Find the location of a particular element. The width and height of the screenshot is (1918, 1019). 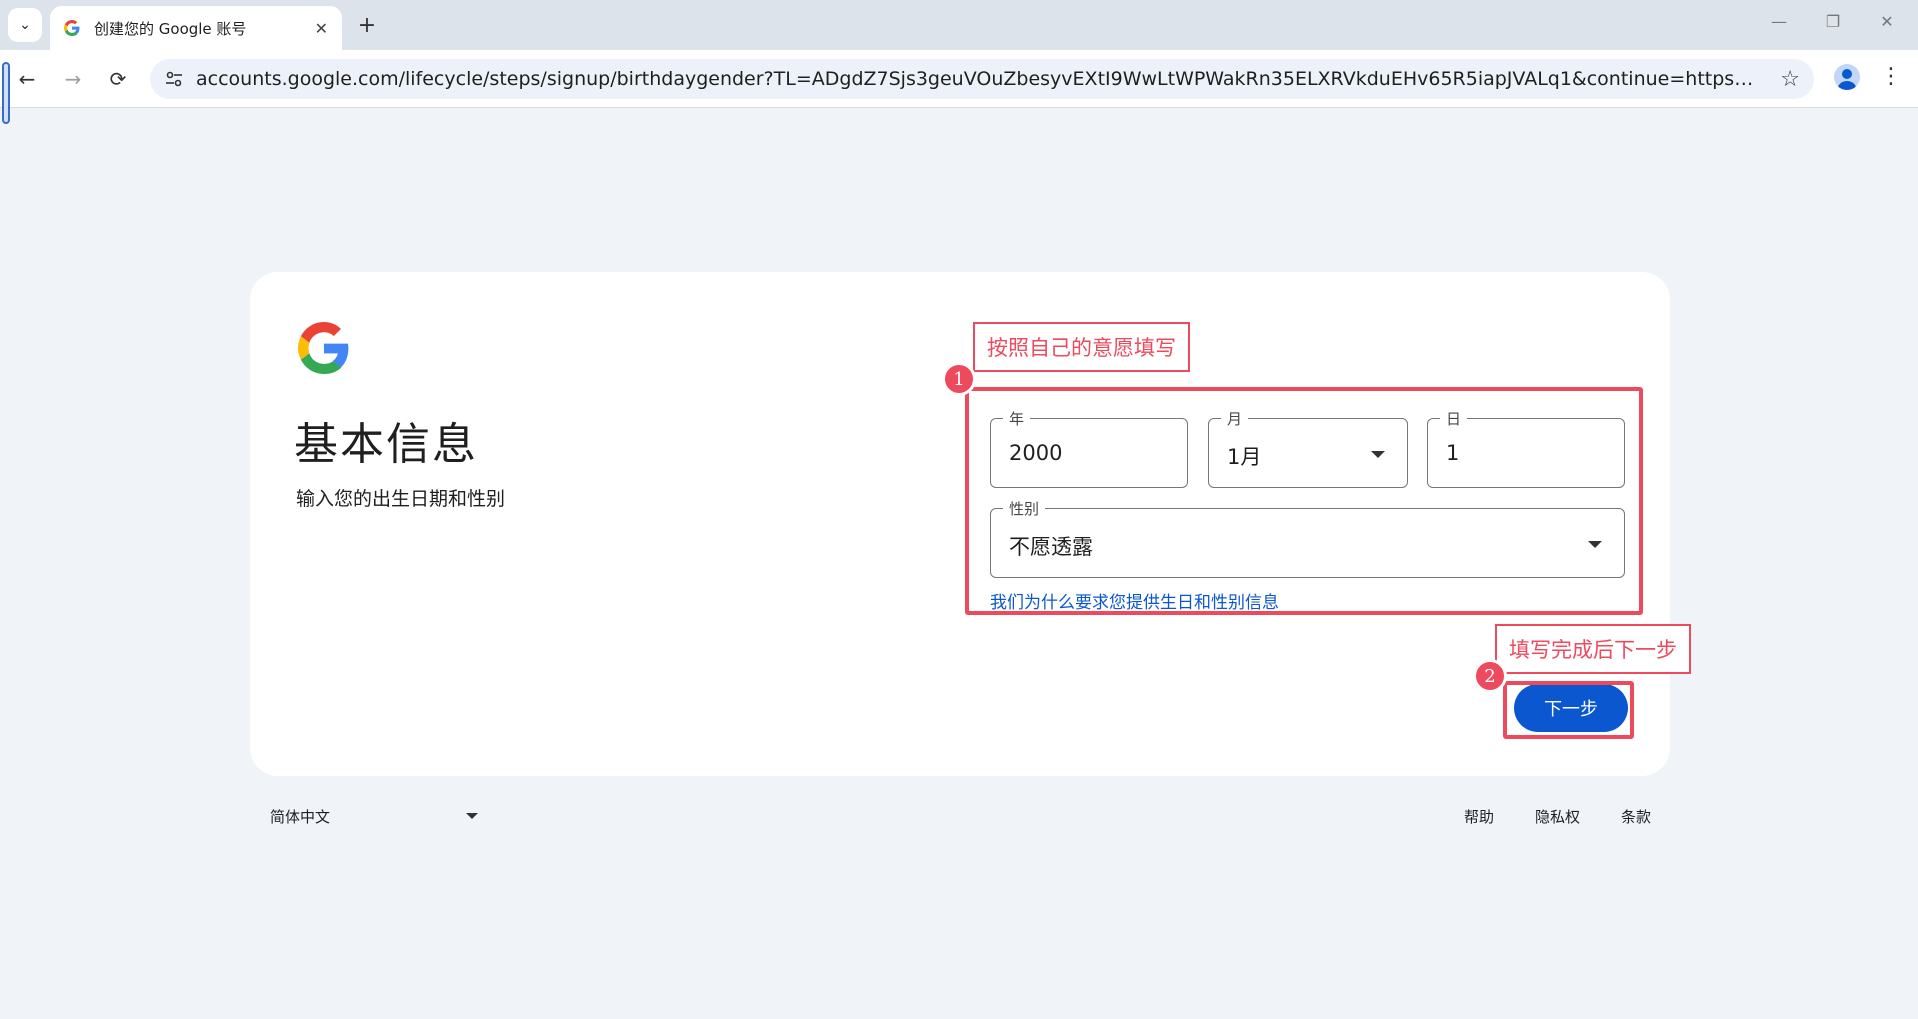

page-subtitle: 输入您的出生日期和性别 is located at coordinates (401, 499).